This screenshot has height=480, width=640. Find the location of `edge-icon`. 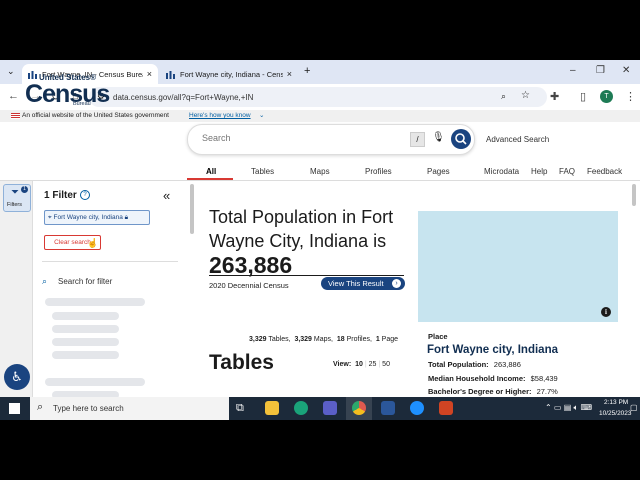

edge-icon is located at coordinates (301, 408).